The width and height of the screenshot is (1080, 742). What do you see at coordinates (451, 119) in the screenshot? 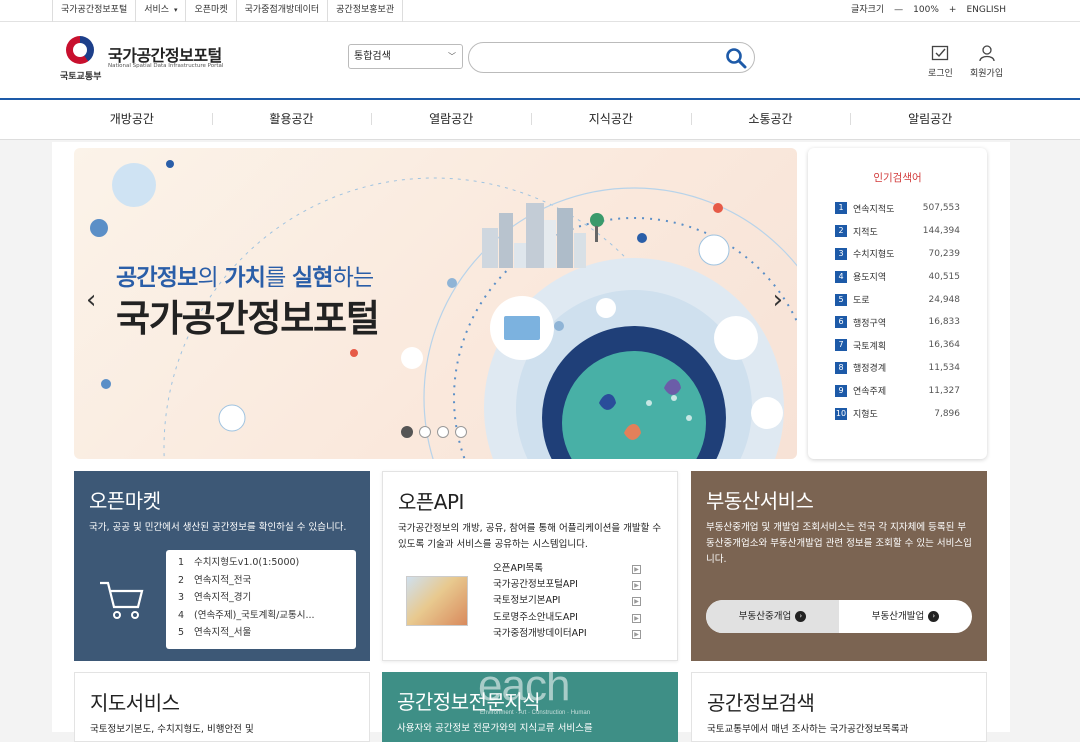
I see `nav-browse-space: 열람공간` at bounding box center [451, 119].